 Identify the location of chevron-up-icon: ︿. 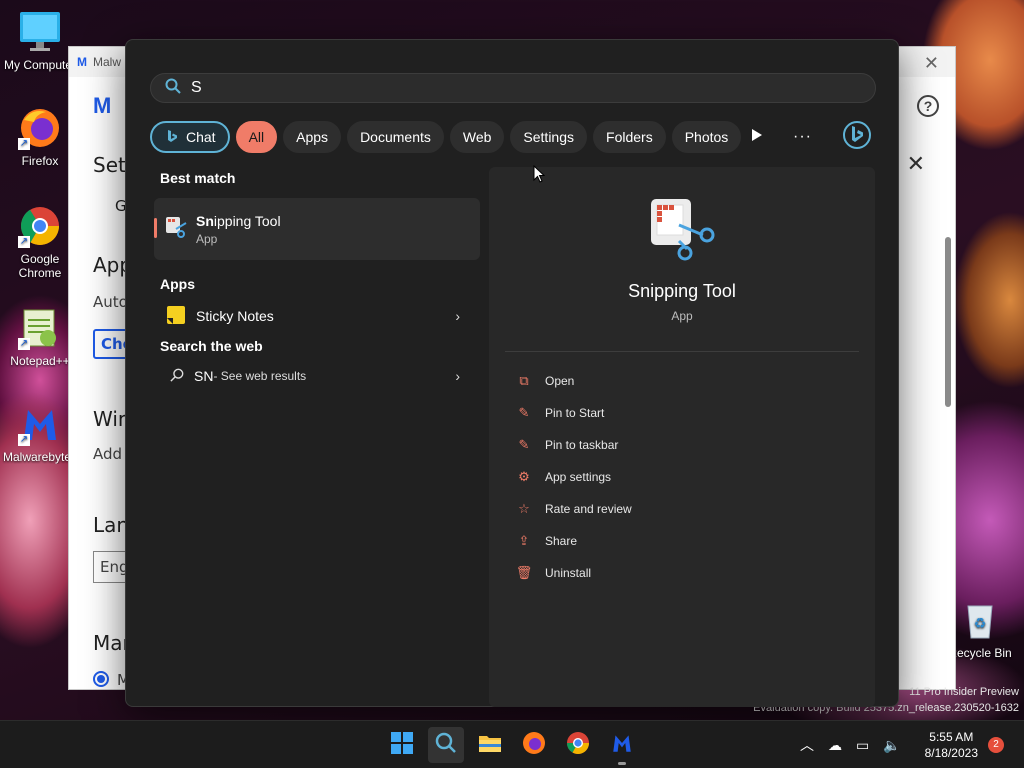
(807, 745).